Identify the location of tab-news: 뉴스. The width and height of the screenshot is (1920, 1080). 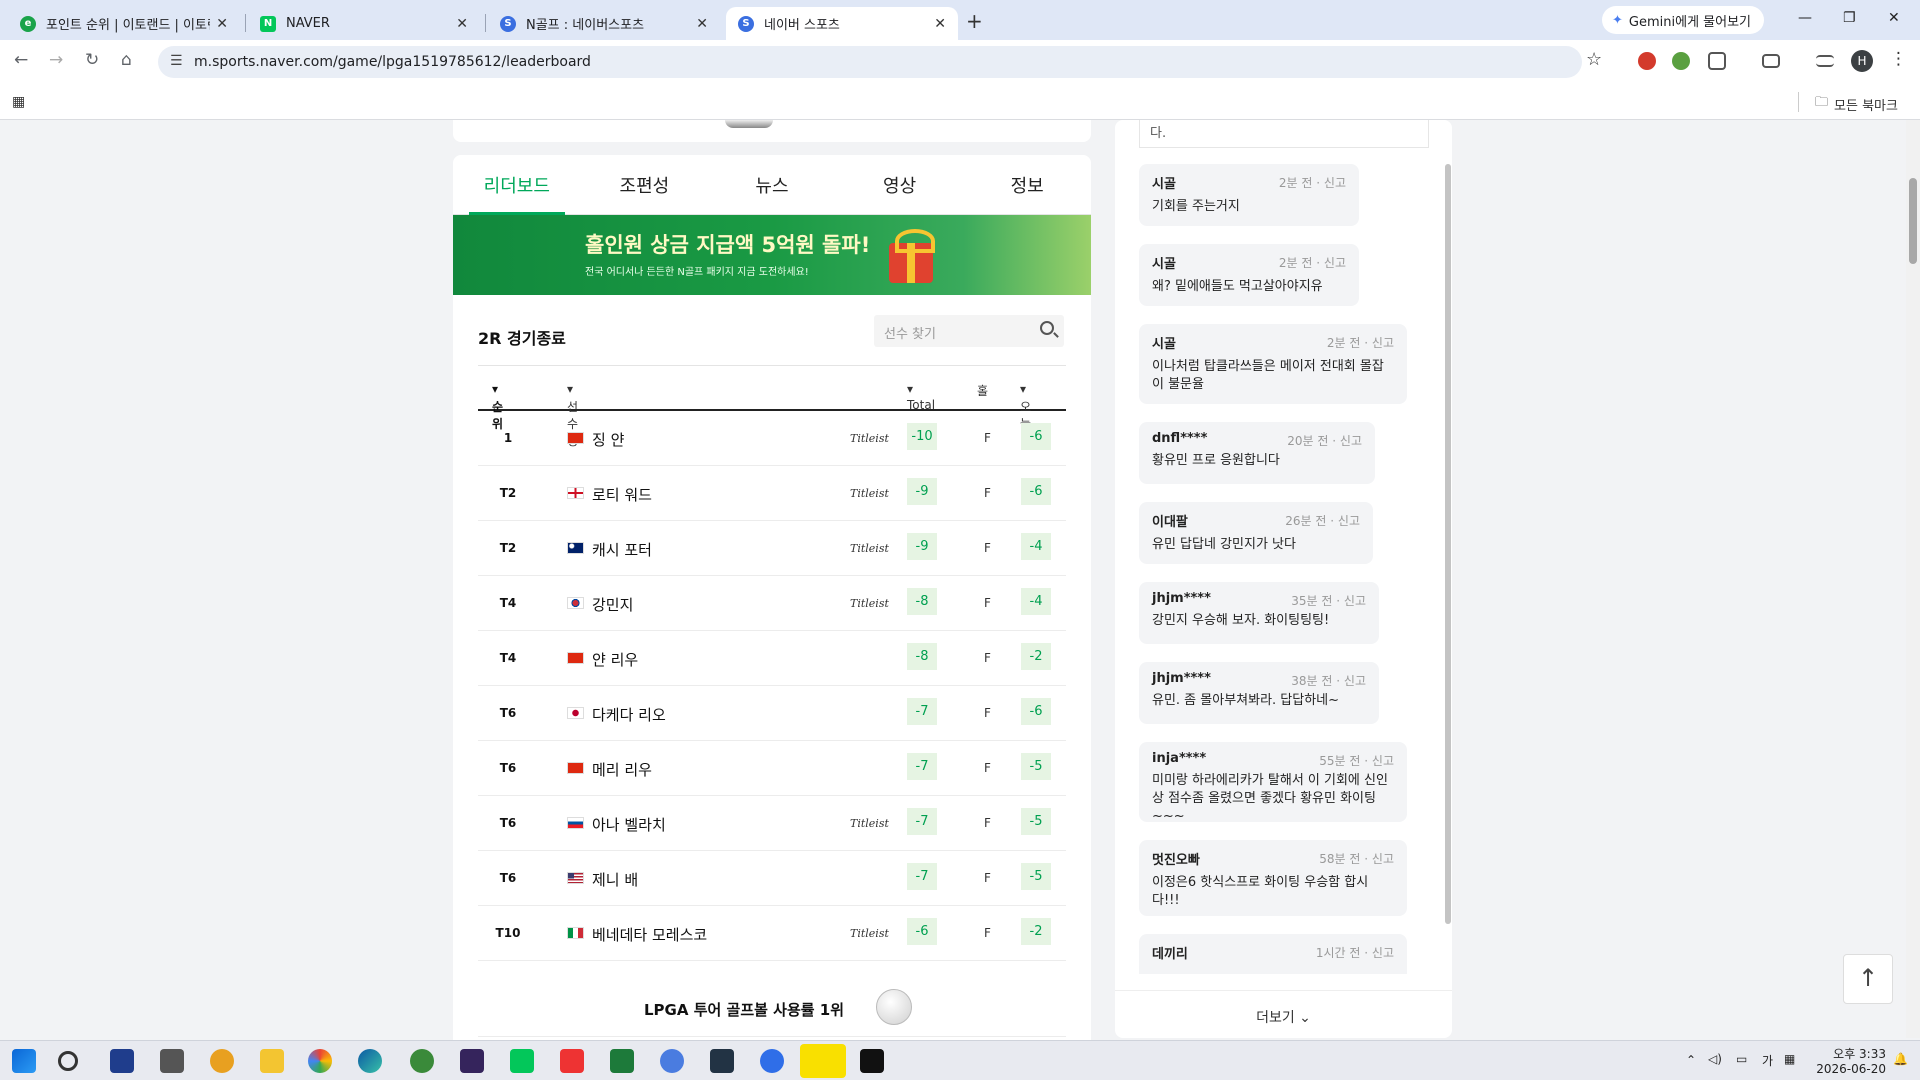
(772, 184).